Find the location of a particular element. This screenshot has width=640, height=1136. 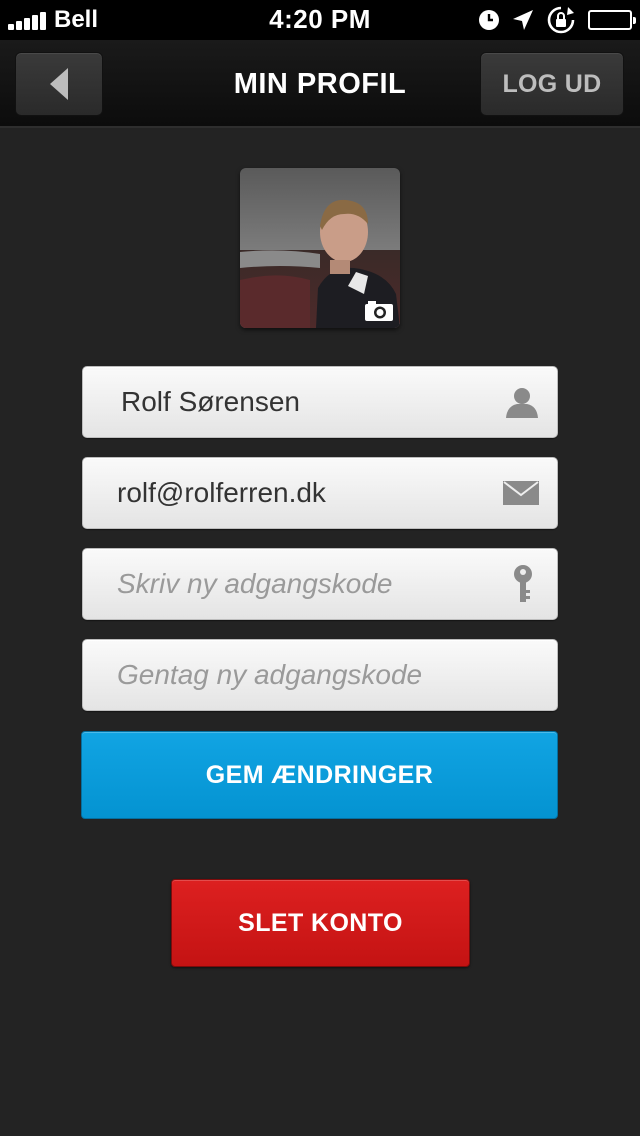

new-password-field is located at coordinates (320, 584).